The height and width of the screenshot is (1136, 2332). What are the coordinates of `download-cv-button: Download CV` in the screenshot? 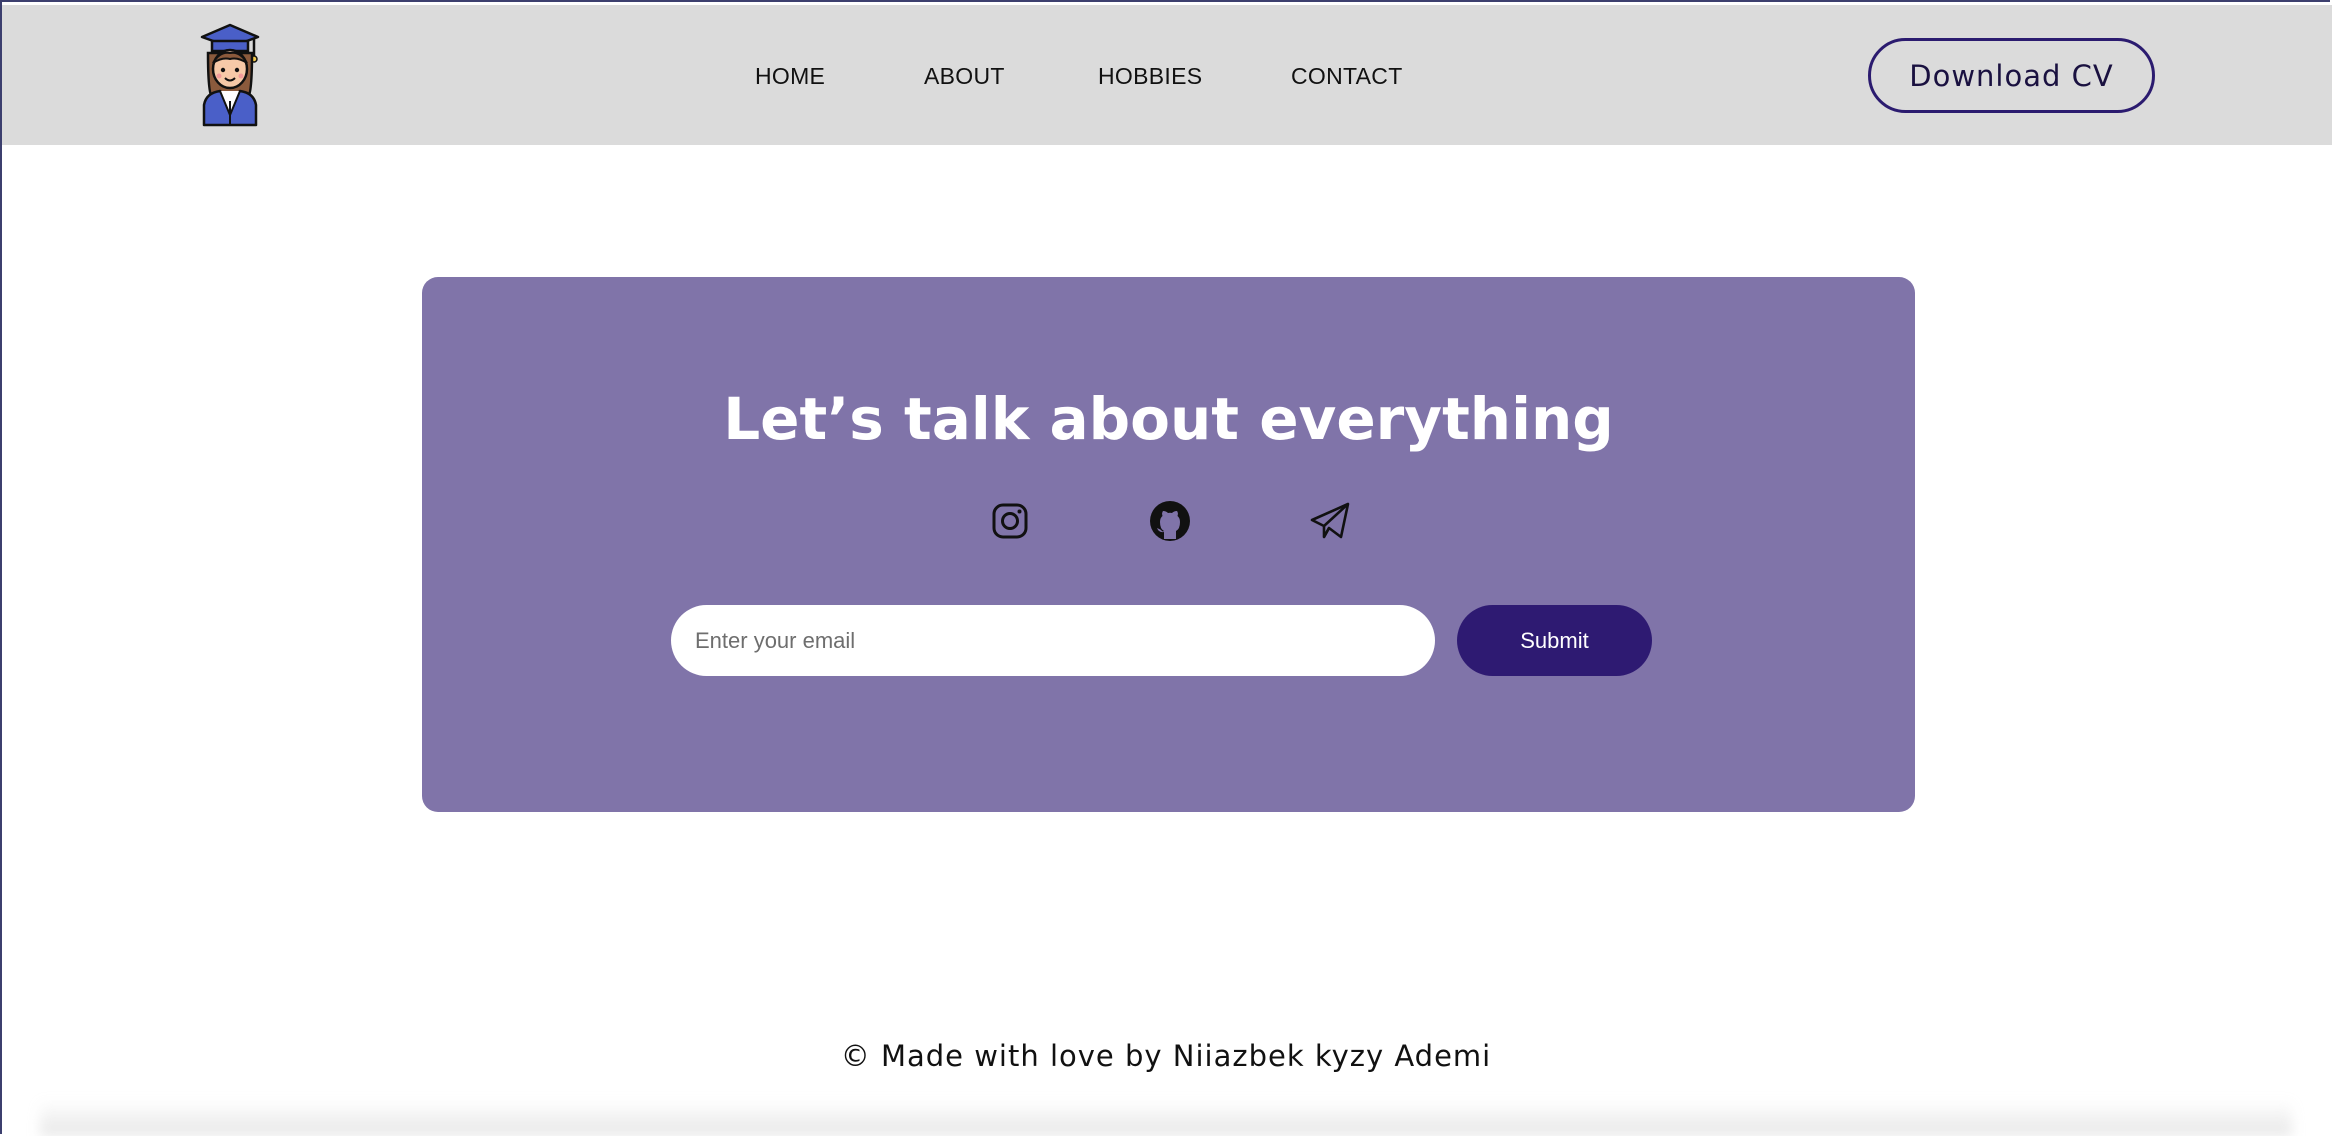 It's located at (2011, 75).